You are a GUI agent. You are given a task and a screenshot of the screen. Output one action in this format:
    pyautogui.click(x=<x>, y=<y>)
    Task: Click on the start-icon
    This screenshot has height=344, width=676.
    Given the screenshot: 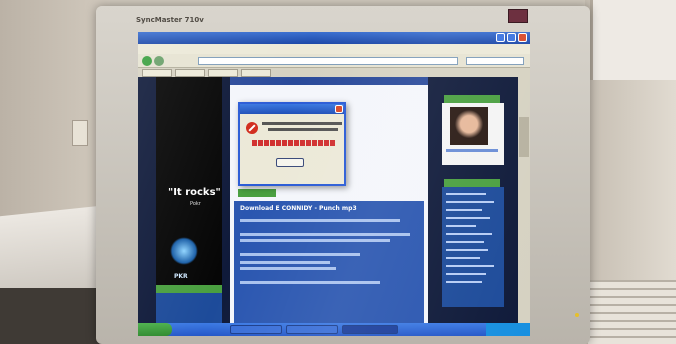 What is the action you would take?
    pyautogui.click(x=155, y=329)
    